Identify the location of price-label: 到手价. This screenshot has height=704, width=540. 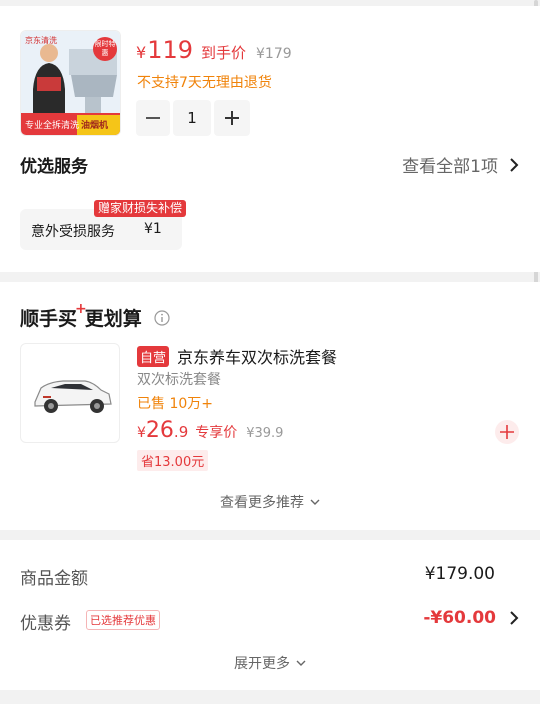
(224, 53).